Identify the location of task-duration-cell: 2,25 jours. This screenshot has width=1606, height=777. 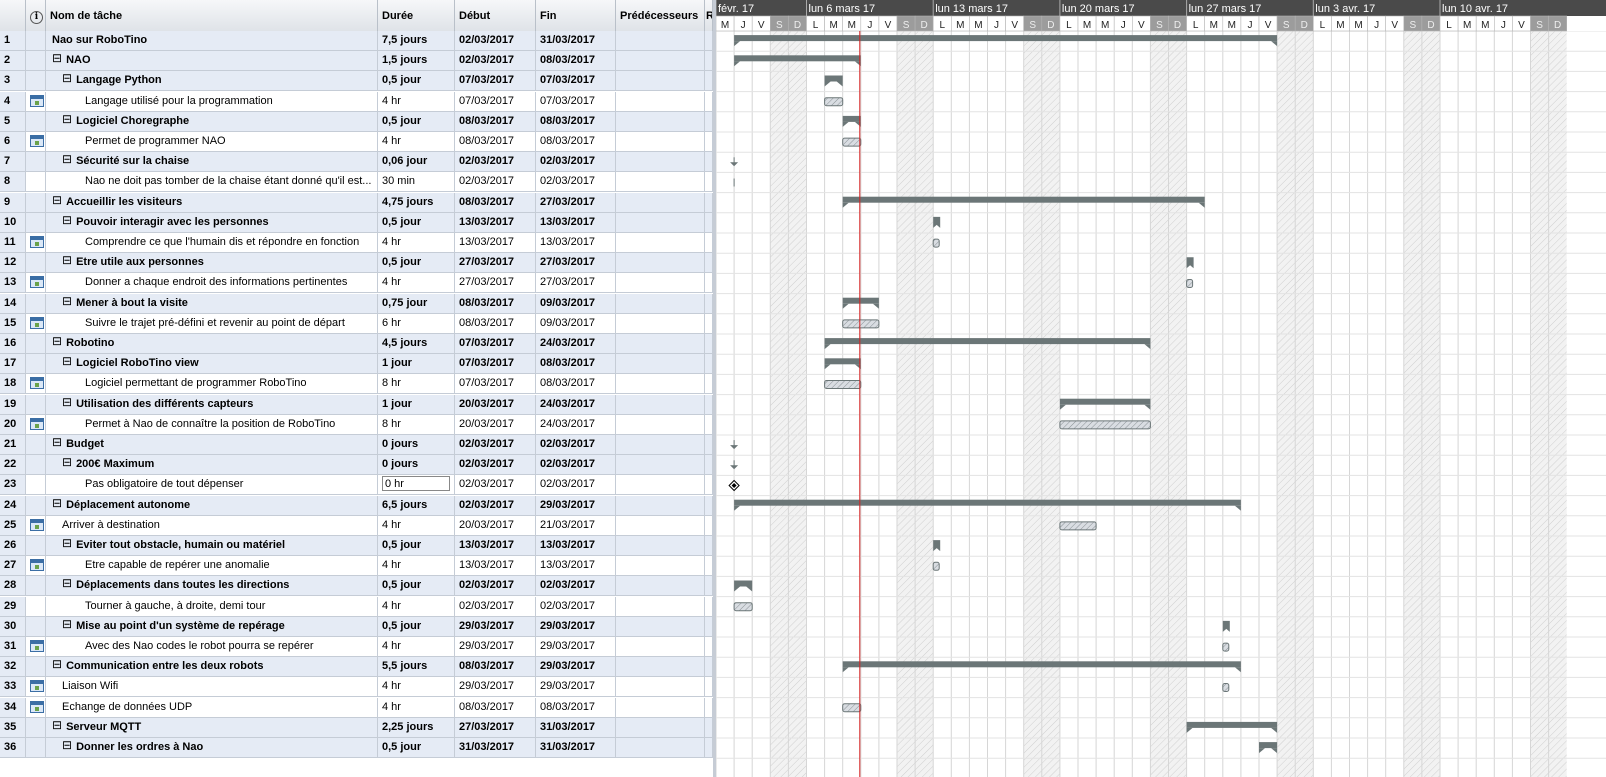
(416, 727).